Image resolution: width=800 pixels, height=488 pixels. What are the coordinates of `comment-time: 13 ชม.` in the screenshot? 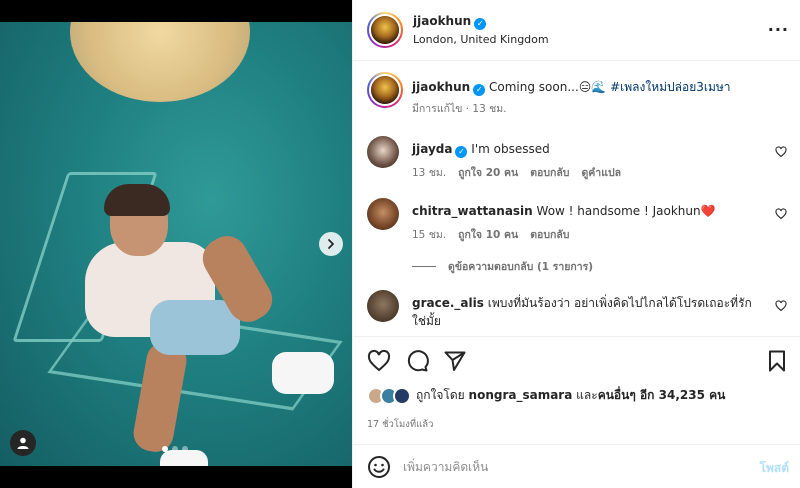 It's located at (429, 173).